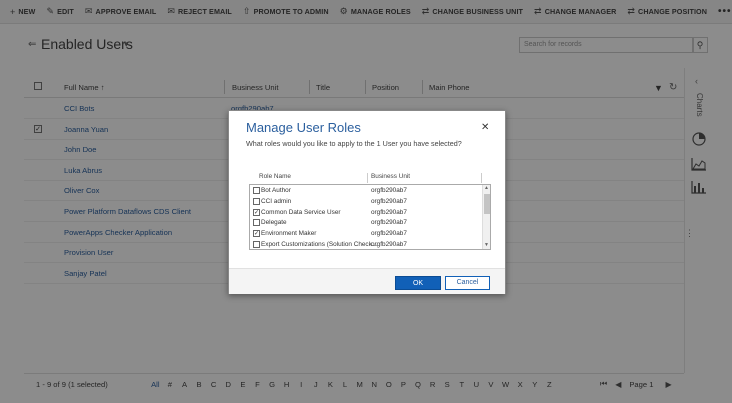  What do you see at coordinates (366, 190) in the screenshot?
I see `role-row: Bot Author orgfb290ab7` at bounding box center [366, 190].